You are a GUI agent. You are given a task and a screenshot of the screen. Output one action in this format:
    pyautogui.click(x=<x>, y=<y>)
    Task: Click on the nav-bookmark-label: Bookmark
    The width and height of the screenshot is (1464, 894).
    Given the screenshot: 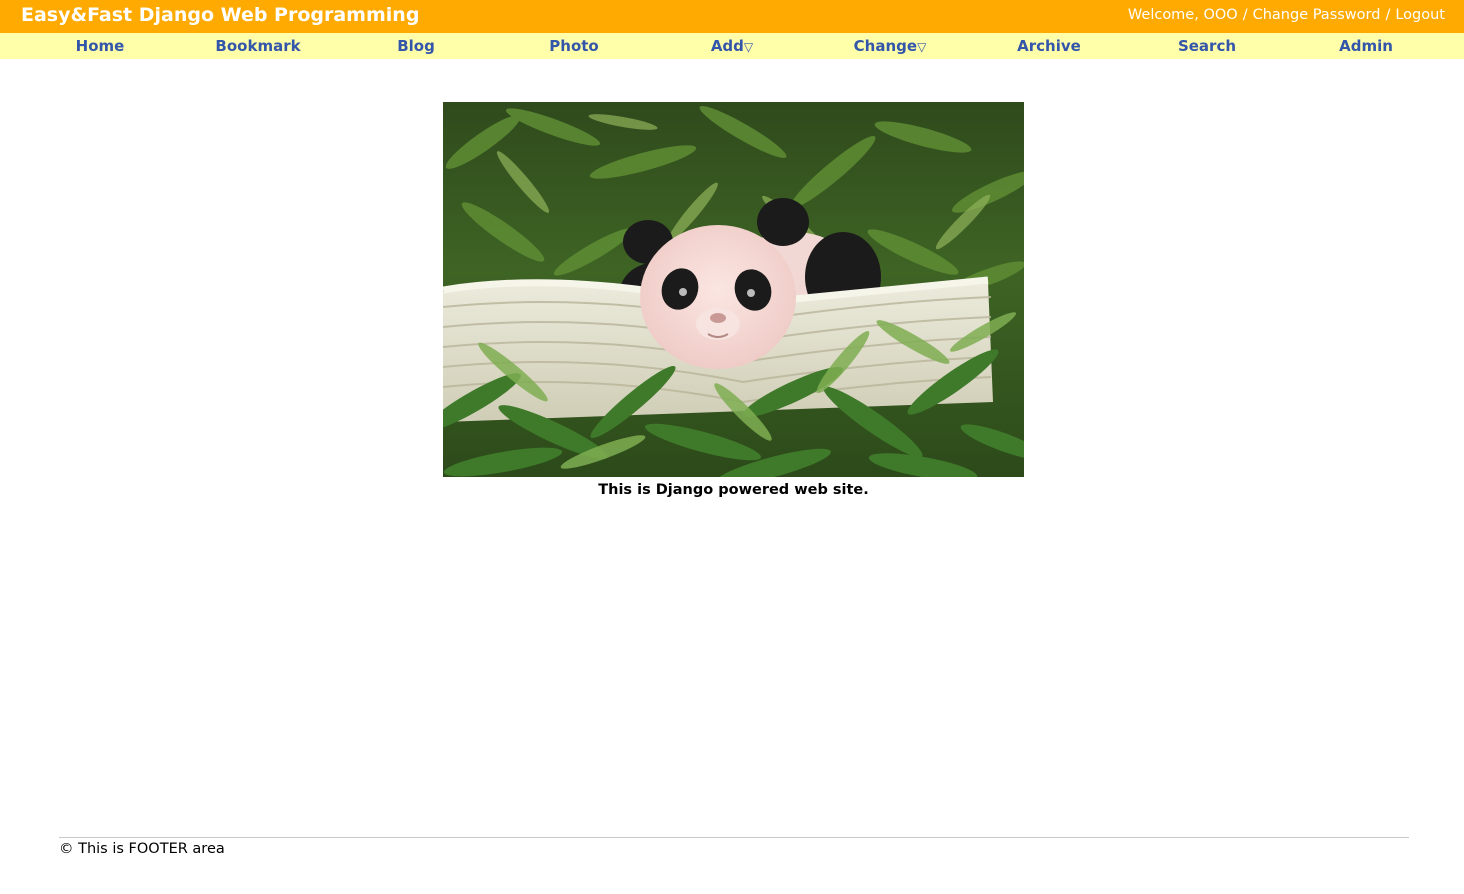 What is the action you would take?
    pyautogui.click(x=258, y=46)
    